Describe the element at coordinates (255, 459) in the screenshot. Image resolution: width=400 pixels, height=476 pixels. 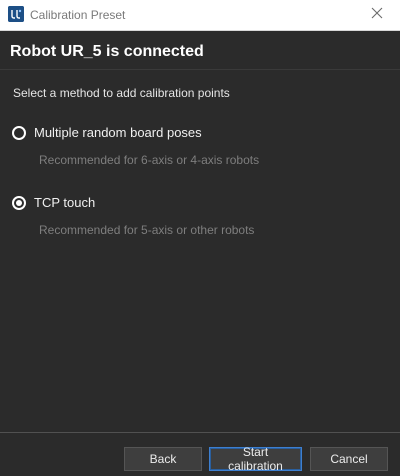
I see `start-calibration-button: Start calibration` at that location.